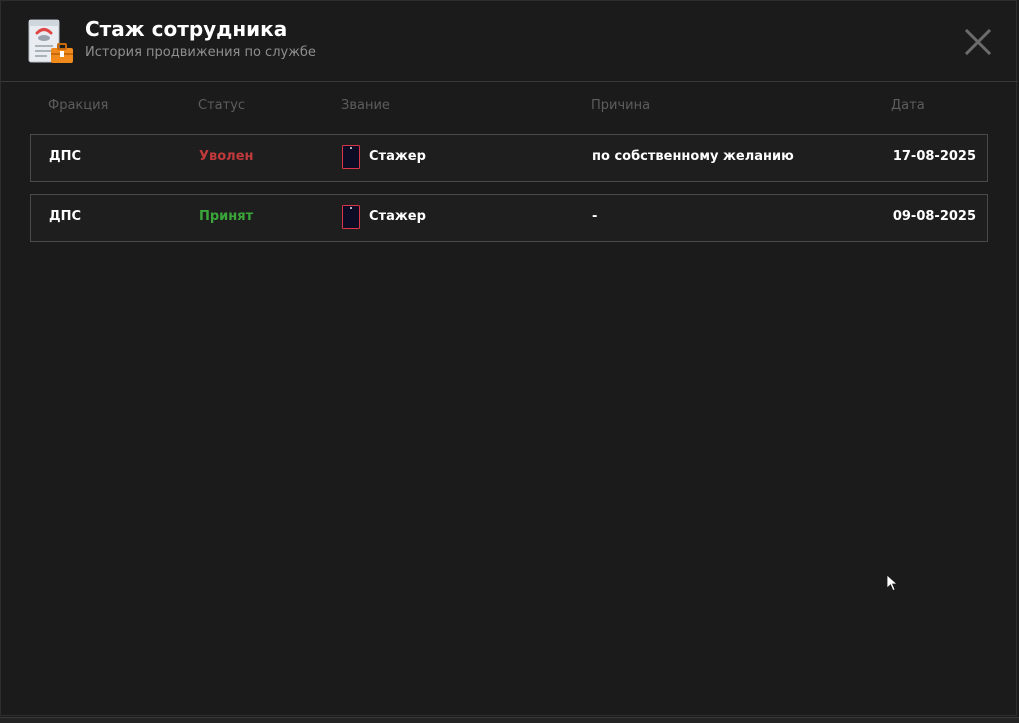 The image size is (1019, 723). Describe the element at coordinates (509, 218) in the screenshot. I see `table-row: ДПС Принят Стажер - 09-08-2025` at that location.